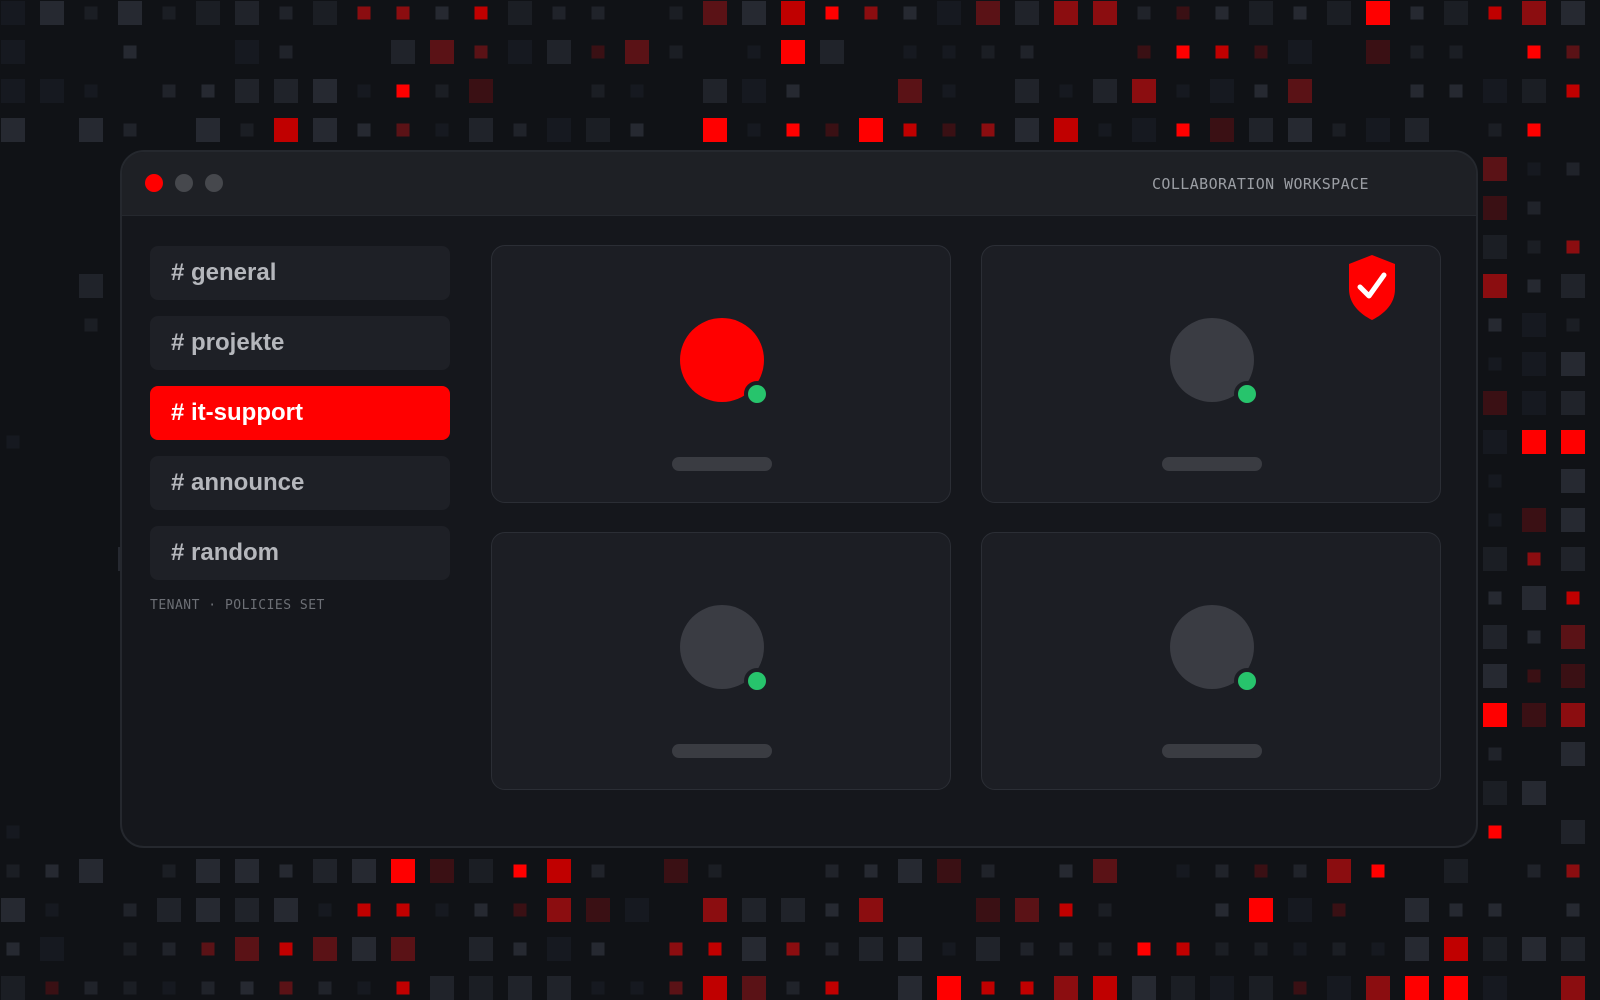 Image resolution: width=1600 pixels, height=1000 pixels. I want to click on close-button, so click(154, 183).